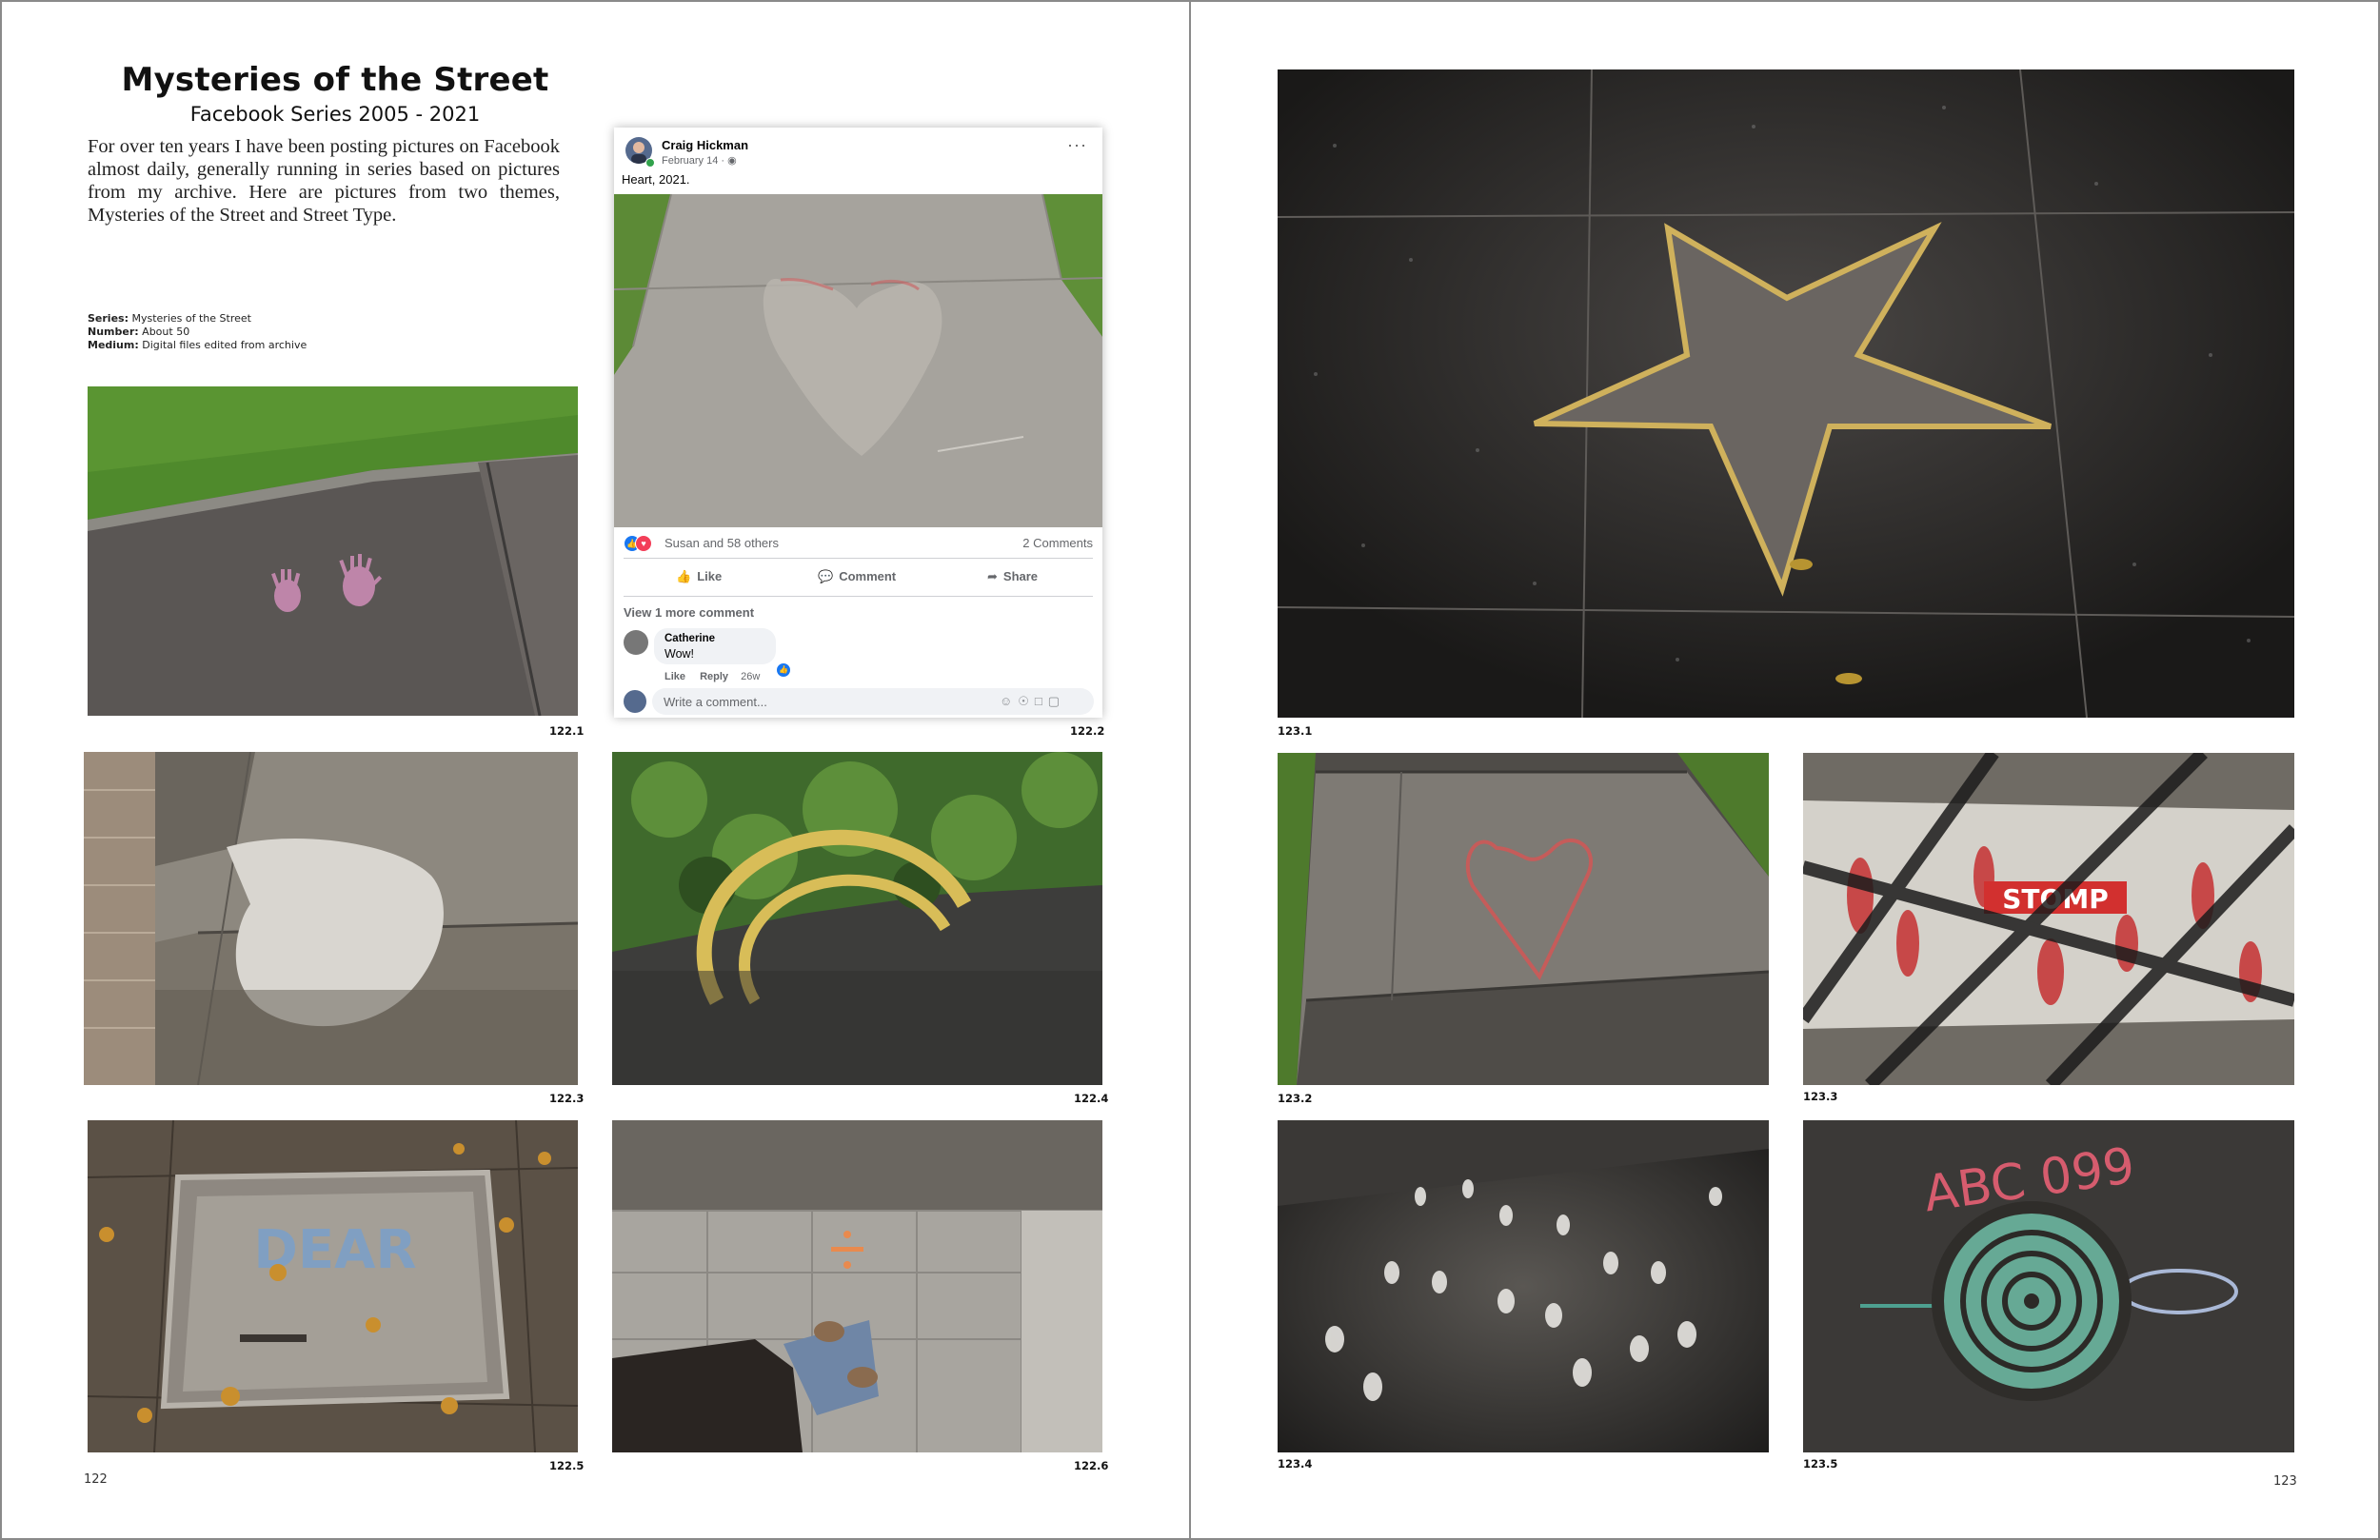 The width and height of the screenshot is (2380, 1540). I want to click on comment-button: 💬 Comment, so click(857, 576).